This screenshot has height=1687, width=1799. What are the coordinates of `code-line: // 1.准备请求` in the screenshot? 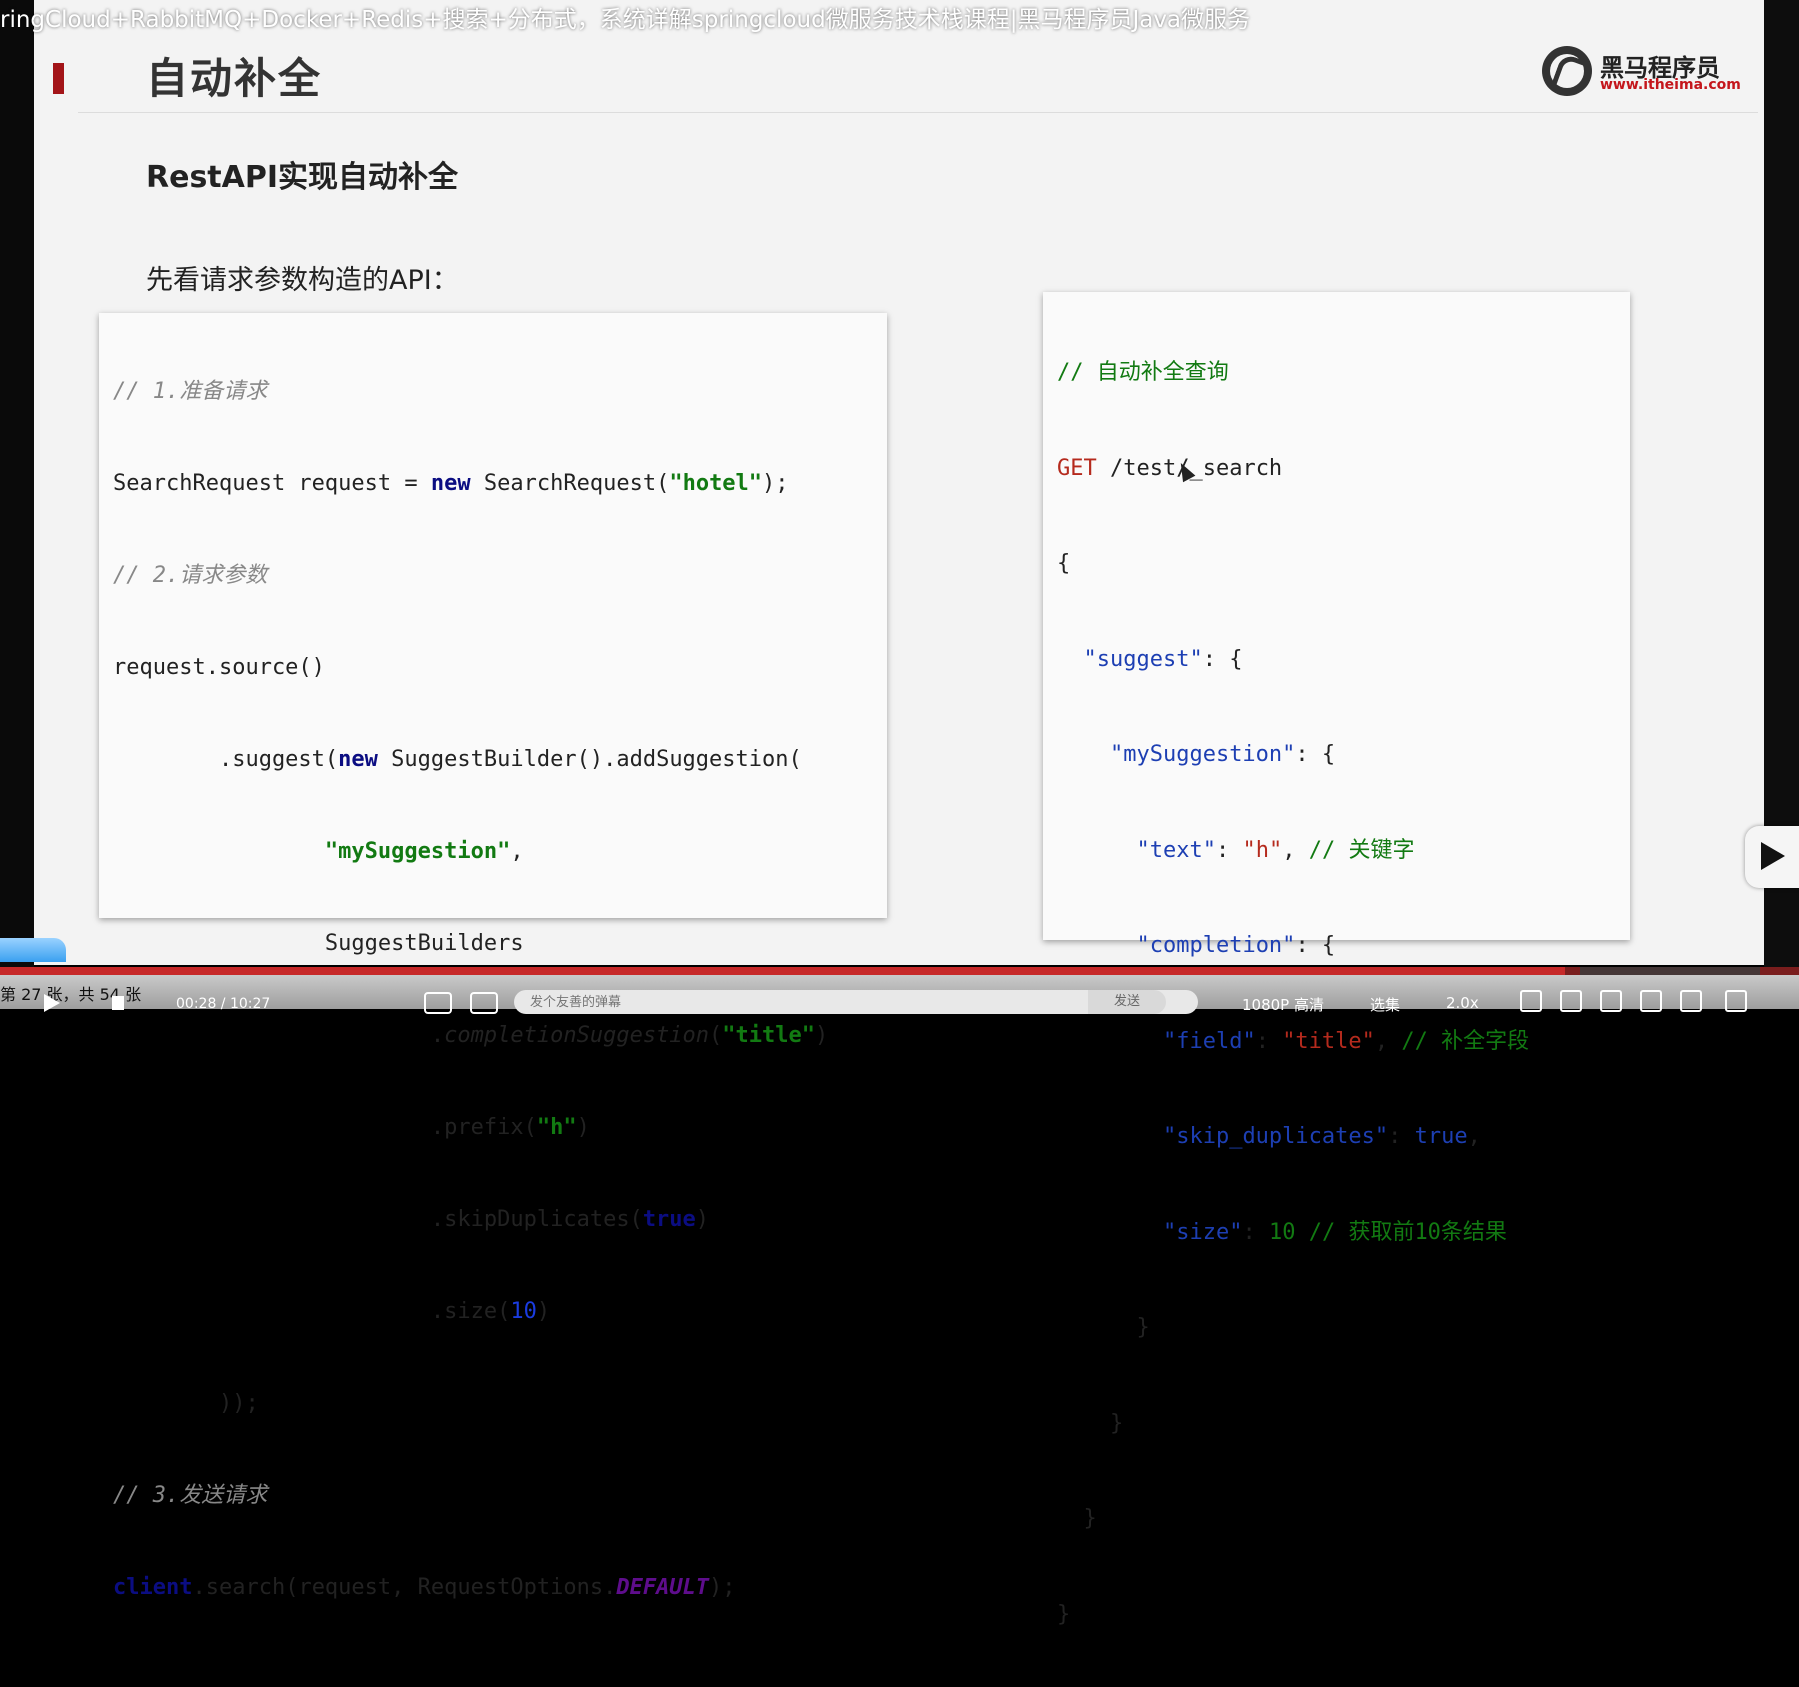 It's located at (190, 391).